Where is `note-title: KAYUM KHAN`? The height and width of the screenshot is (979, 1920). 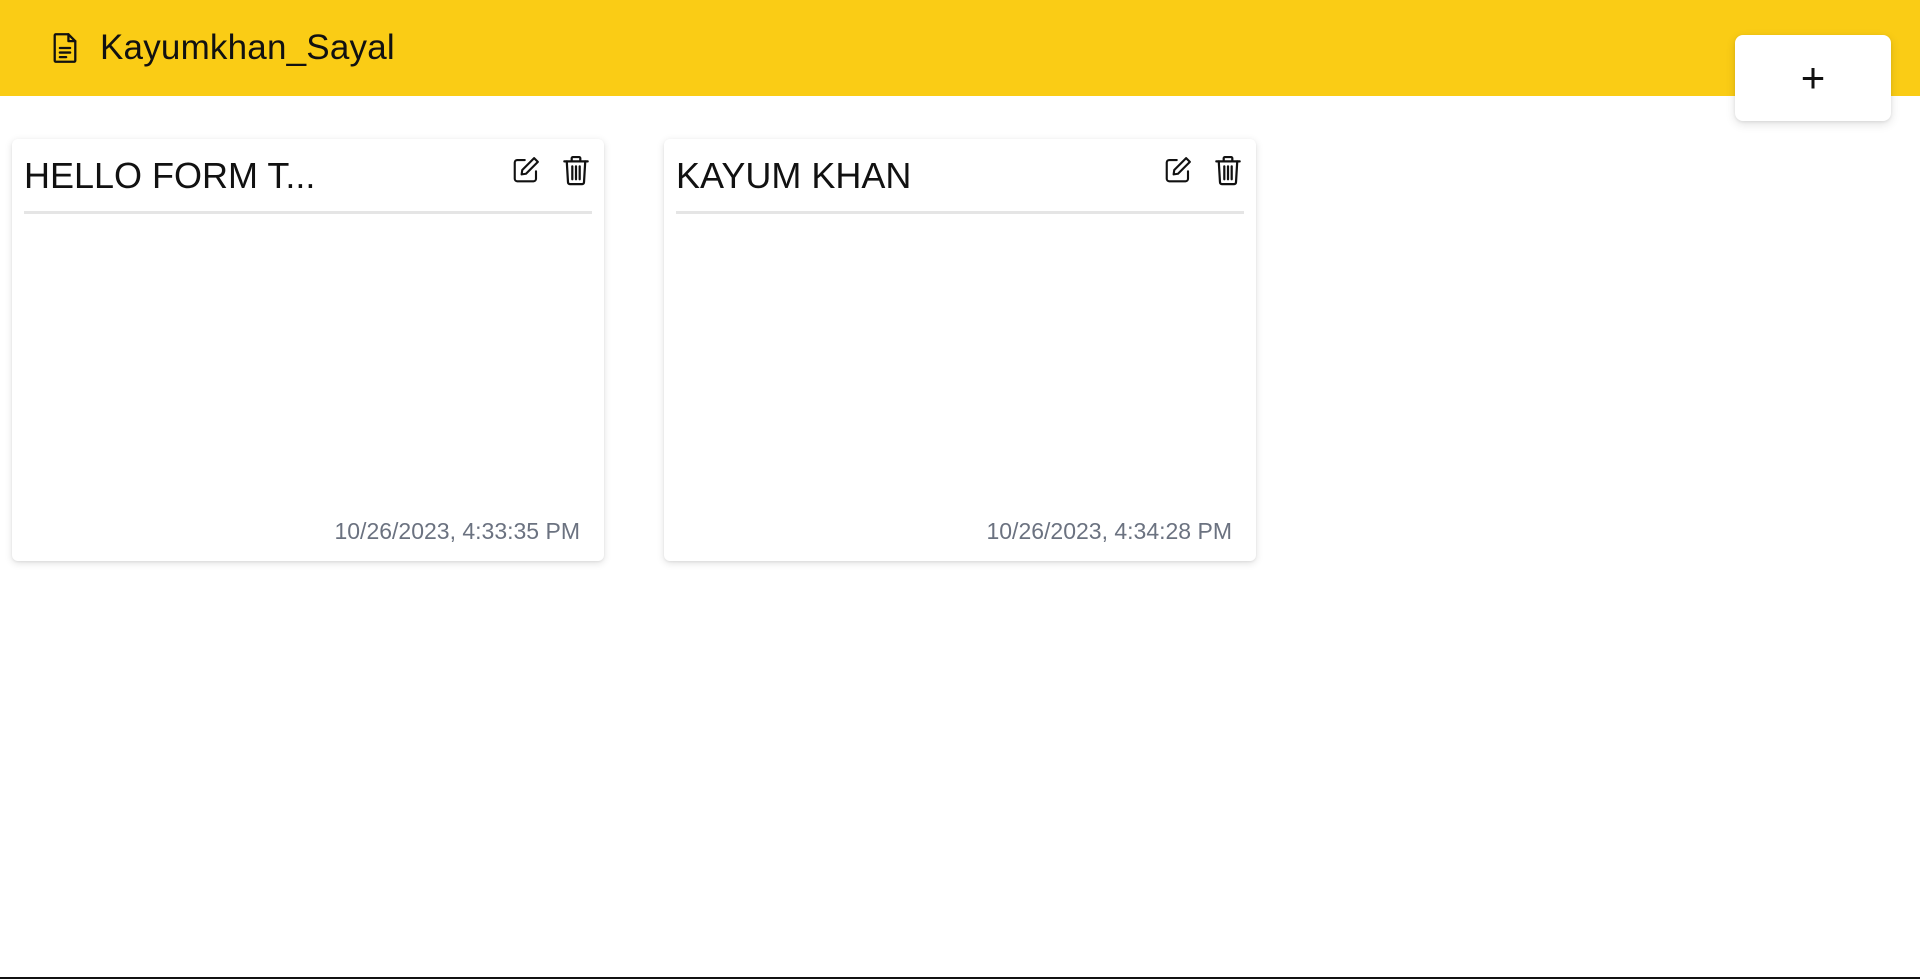 note-title: KAYUM KHAN is located at coordinates (794, 175).